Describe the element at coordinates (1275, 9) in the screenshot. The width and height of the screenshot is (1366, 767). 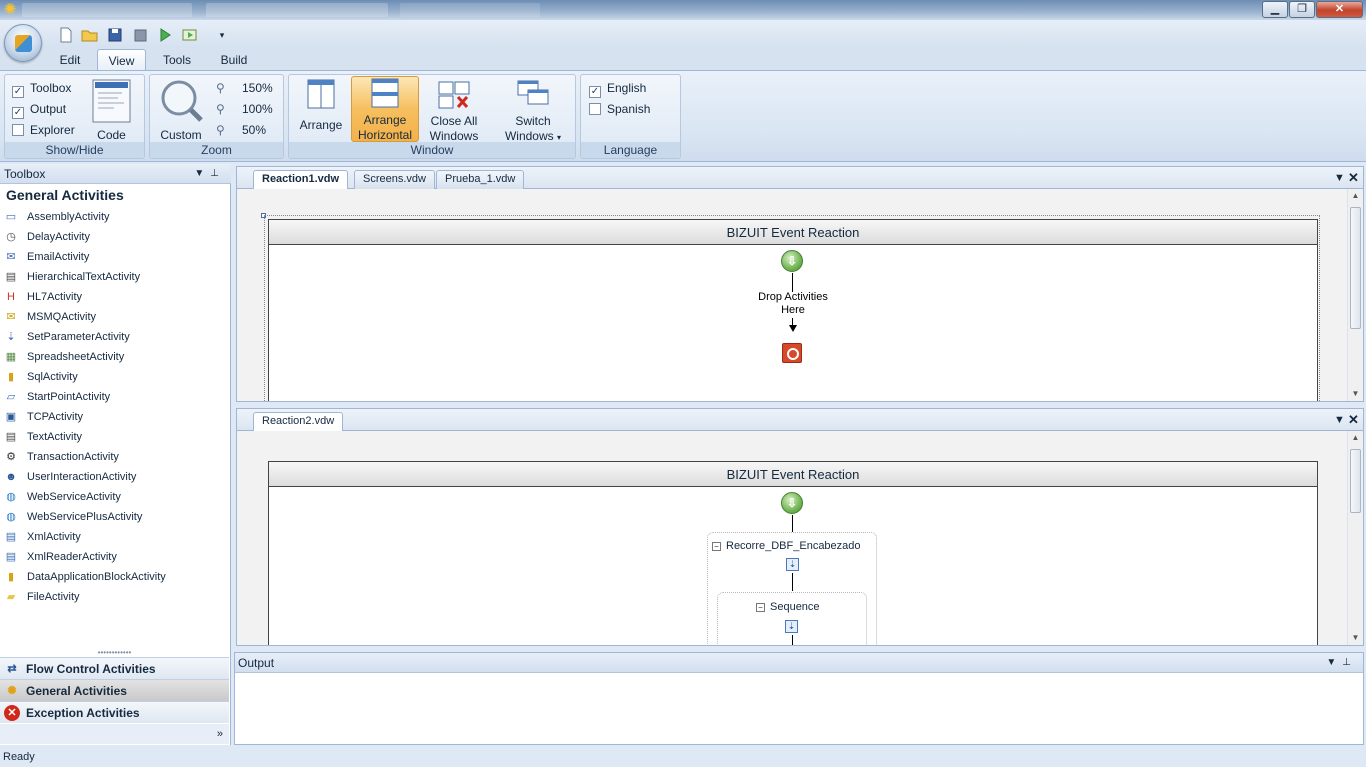
I see `minimize-button: ▁` at that location.